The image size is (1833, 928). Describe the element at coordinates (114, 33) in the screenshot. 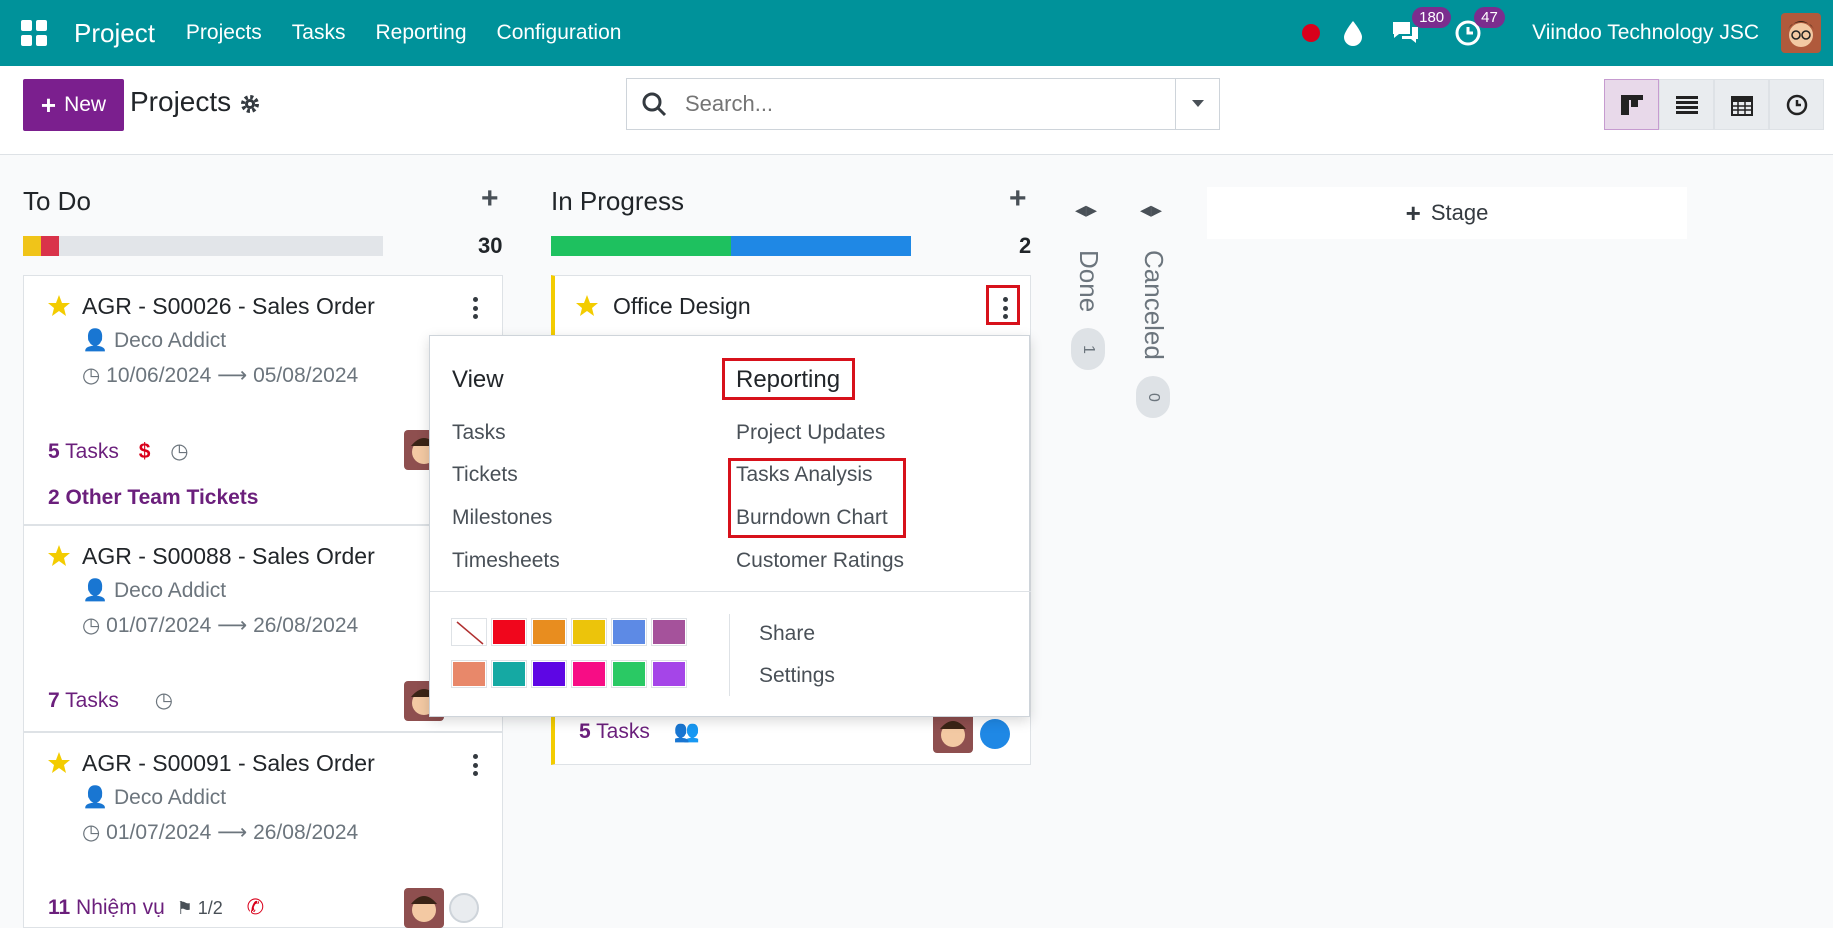

I see `app-brand: Project` at that location.